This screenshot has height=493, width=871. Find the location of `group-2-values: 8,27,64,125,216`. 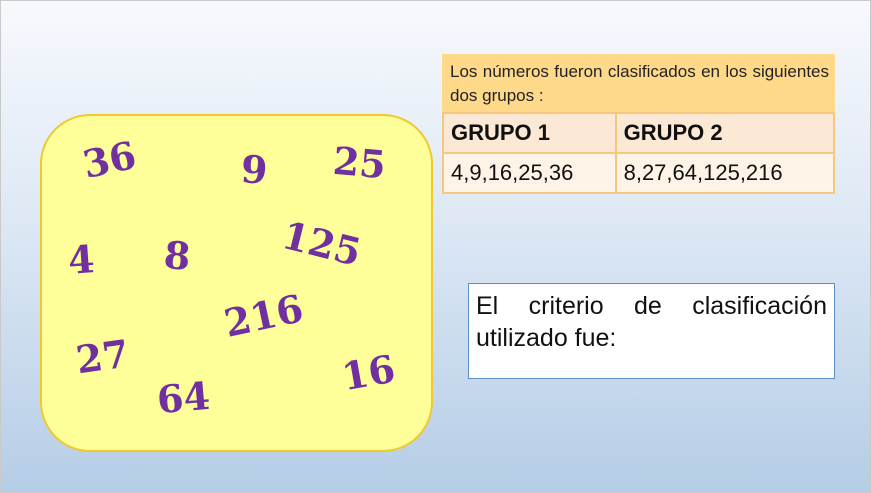

group-2-values: 8,27,64,125,216 is located at coordinates (725, 173).